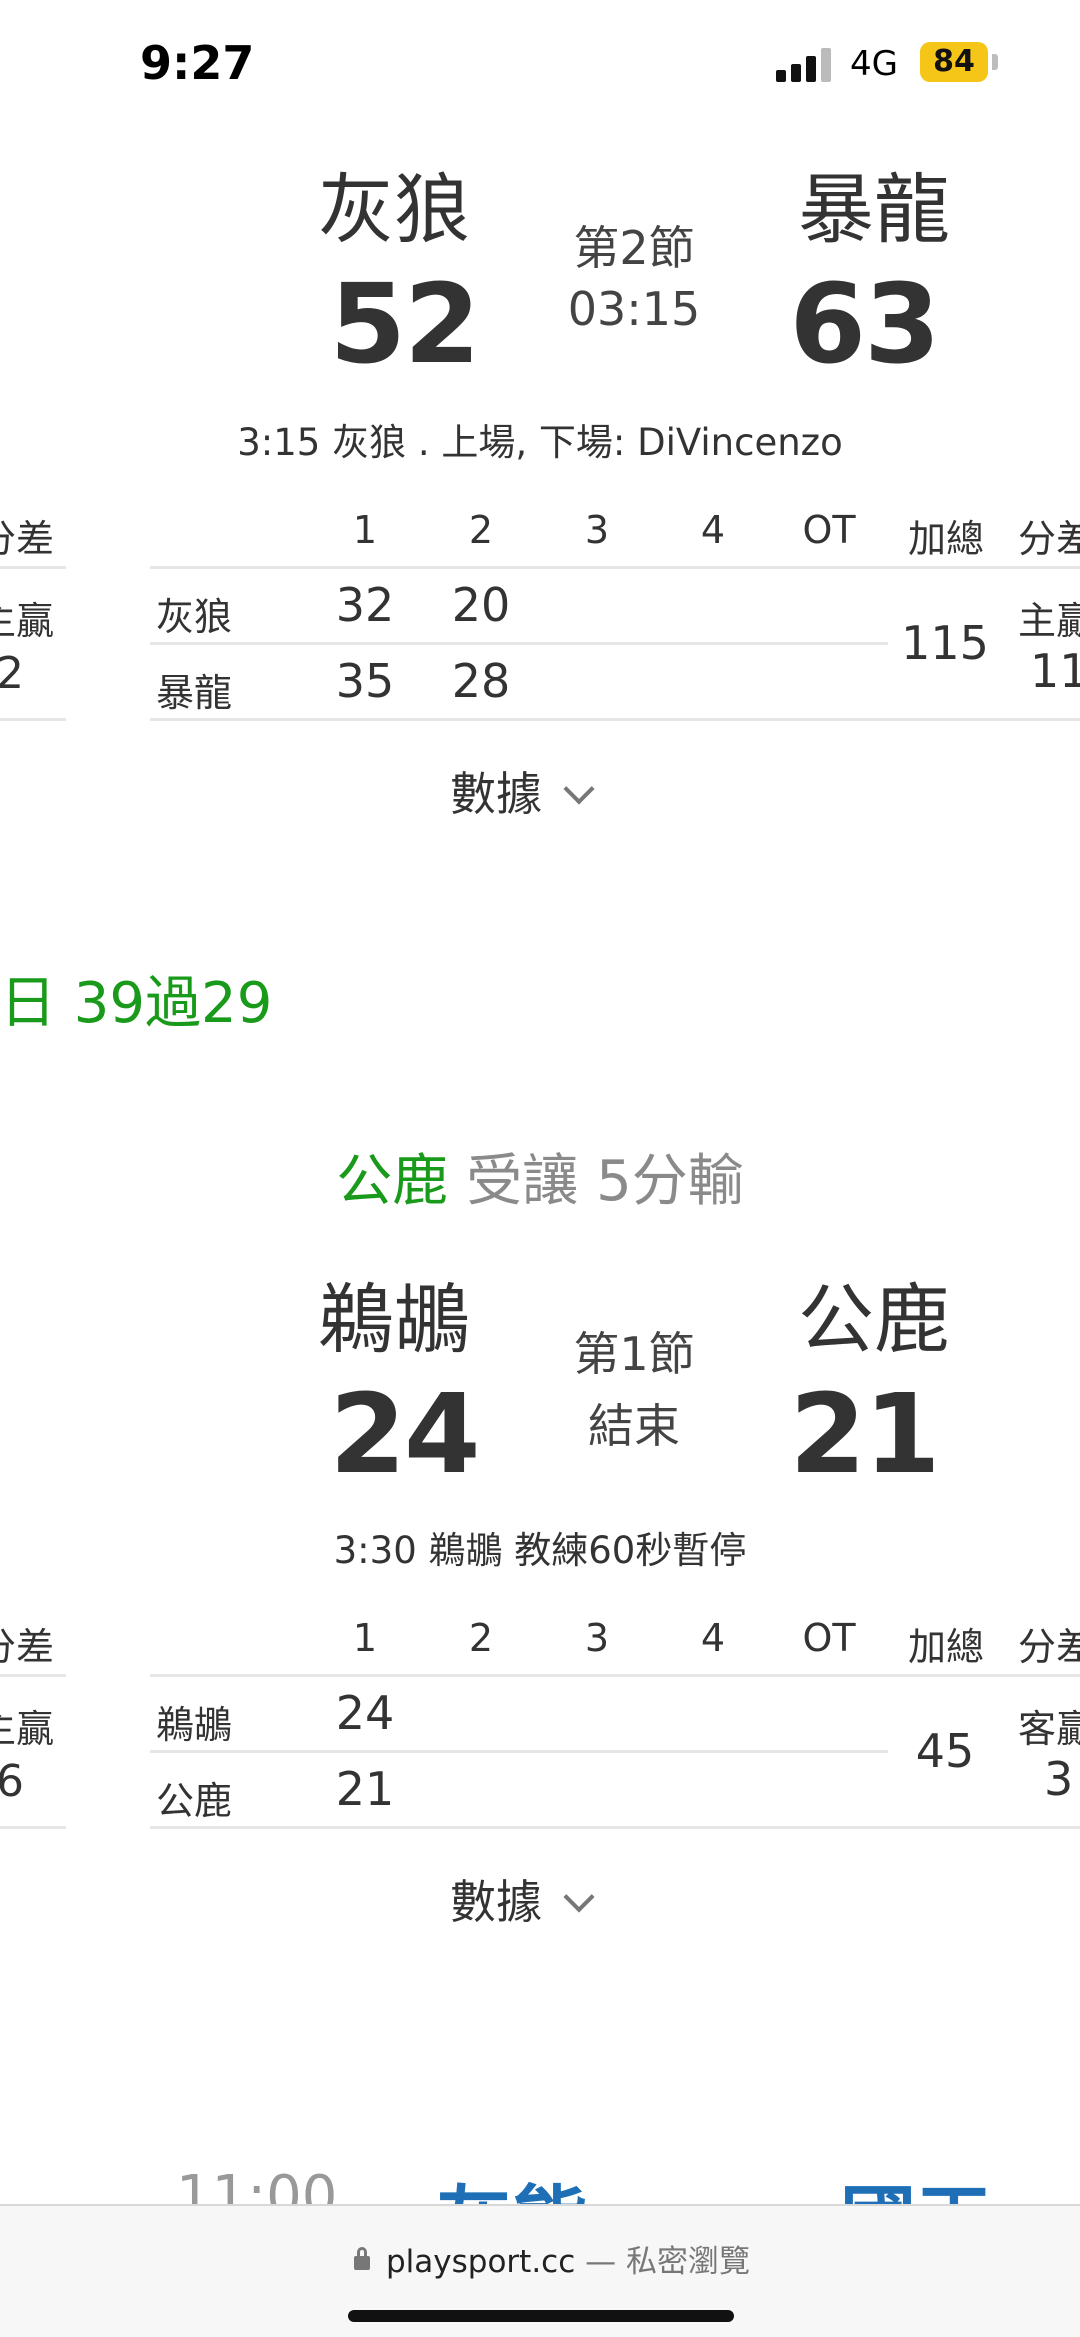 The width and height of the screenshot is (1080, 2337). I want to click on diff-value: 3, so click(1059, 1779).